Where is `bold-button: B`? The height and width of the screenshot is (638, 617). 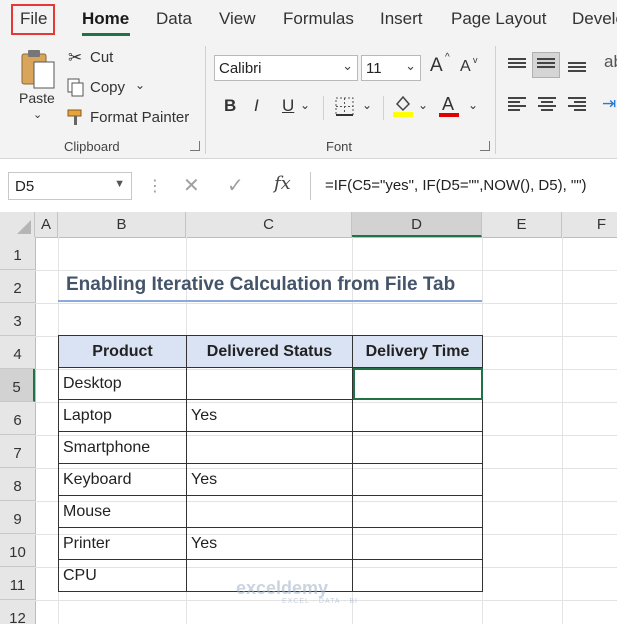
bold-button: B is located at coordinates (230, 106).